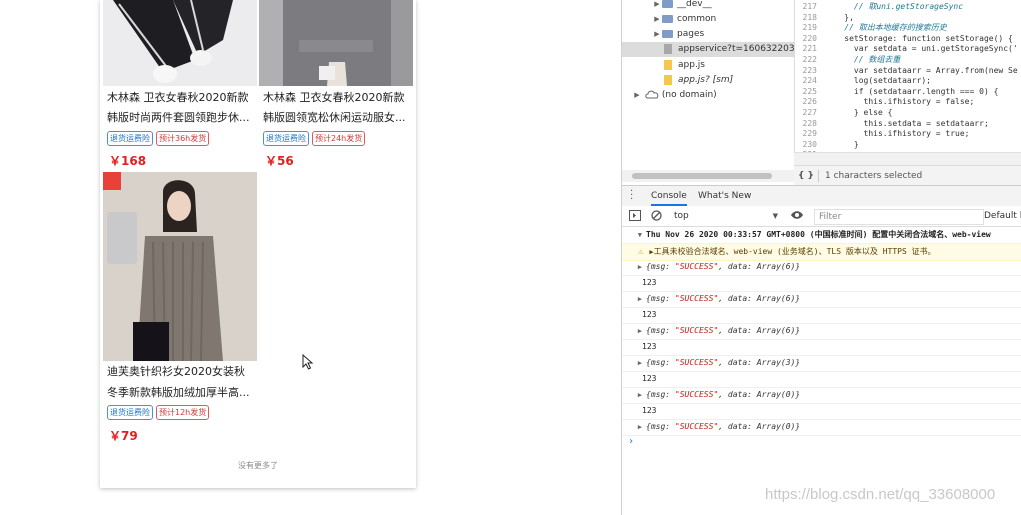 The image size is (1021, 515). I want to click on tag-shipping: 预计24h发货, so click(339, 138).